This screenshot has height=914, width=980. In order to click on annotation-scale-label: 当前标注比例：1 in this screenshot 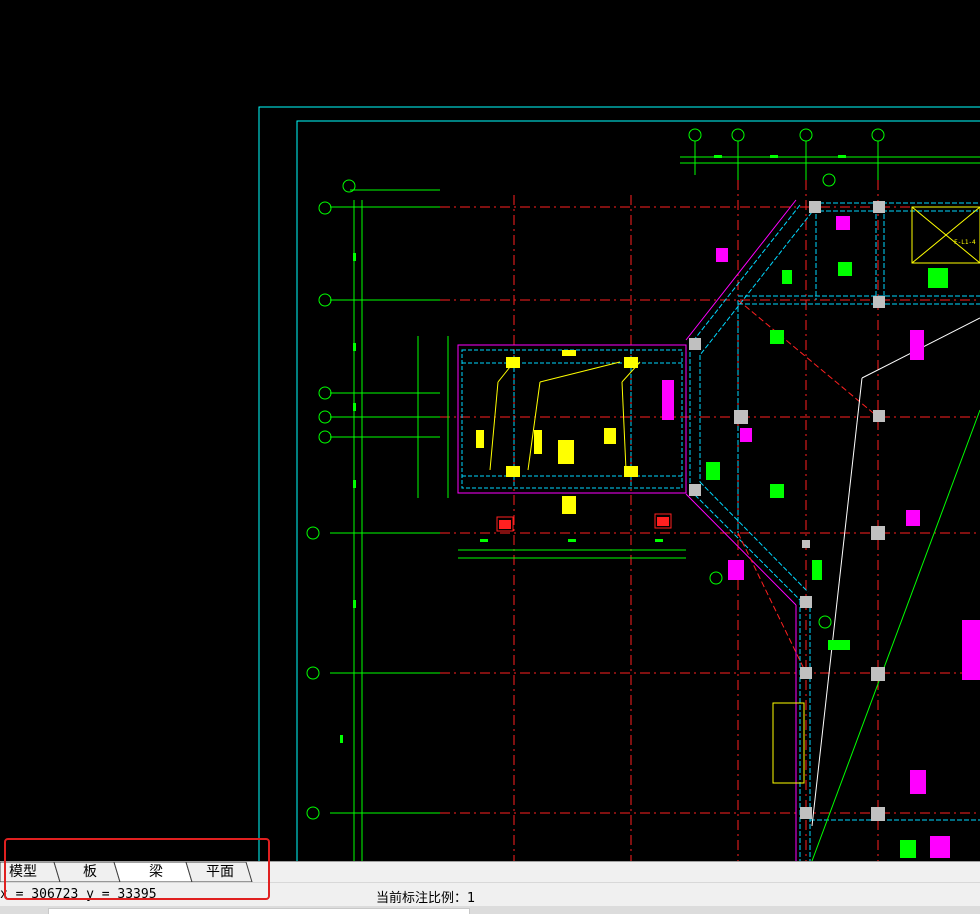, I will do `click(426, 898)`.